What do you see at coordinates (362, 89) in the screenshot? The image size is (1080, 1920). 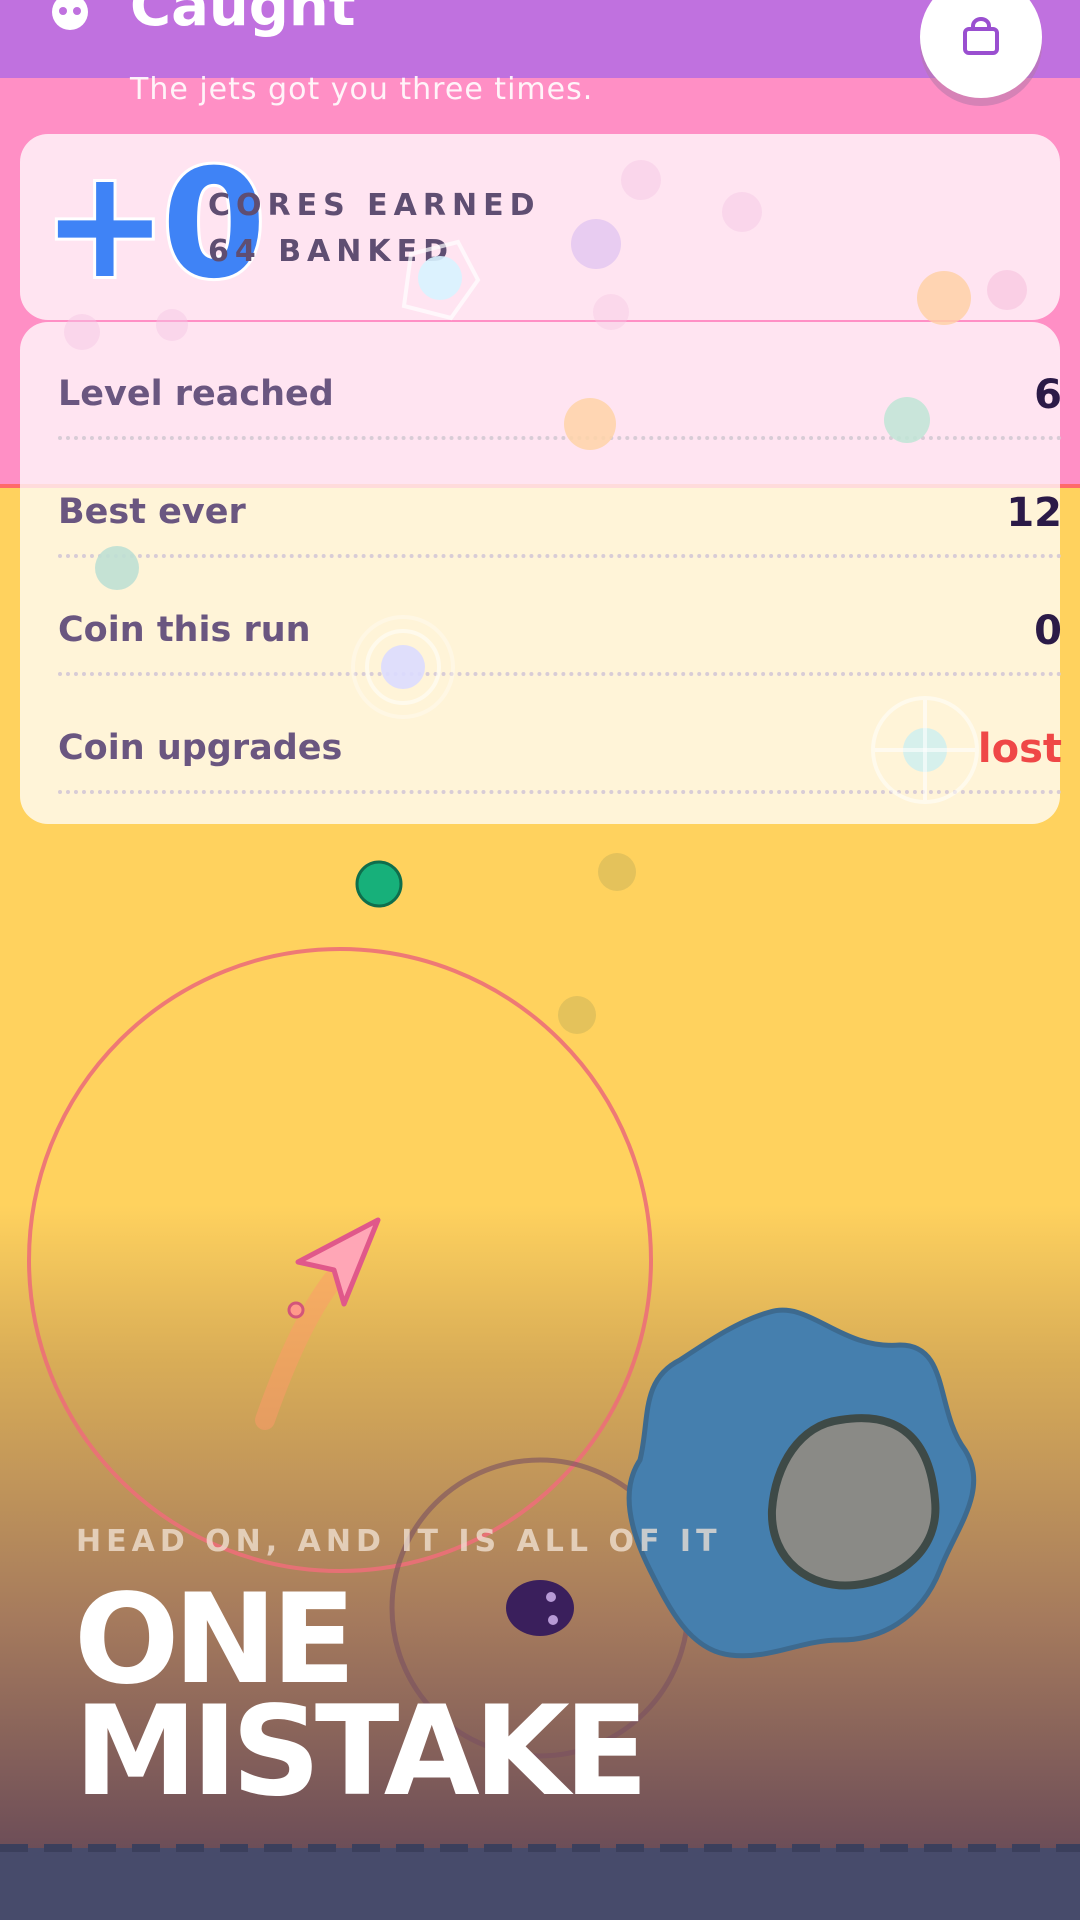 I see `page-subtitle: The jets got you three times.` at bounding box center [362, 89].